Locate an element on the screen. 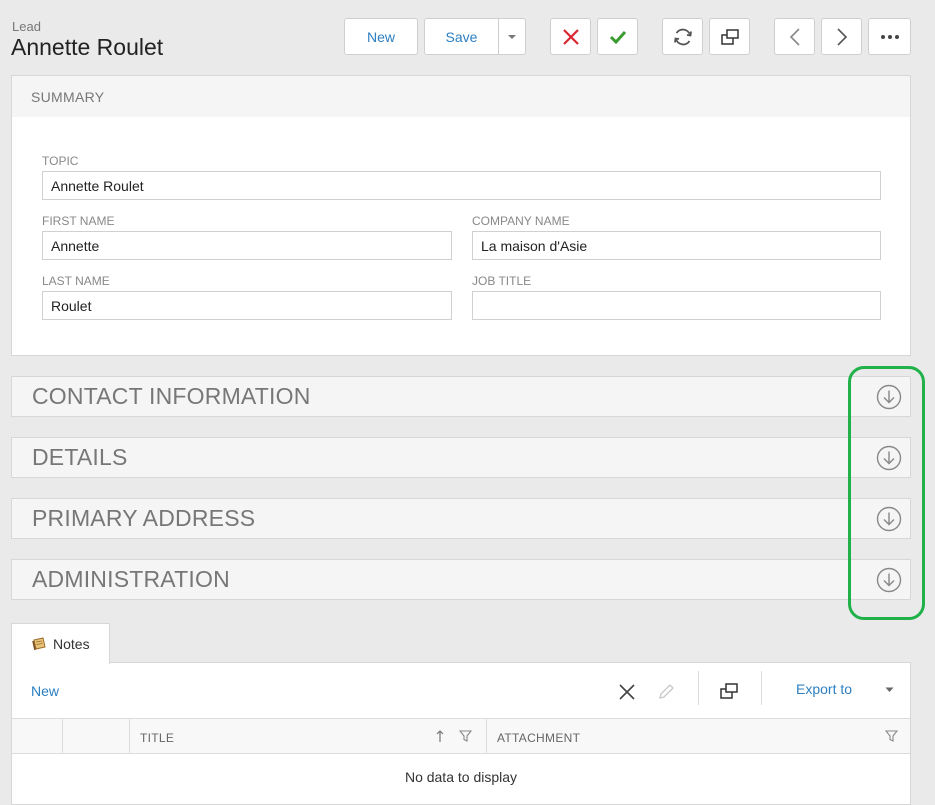  last-name-label: LAST NAME is located at coordinates (76, 281).